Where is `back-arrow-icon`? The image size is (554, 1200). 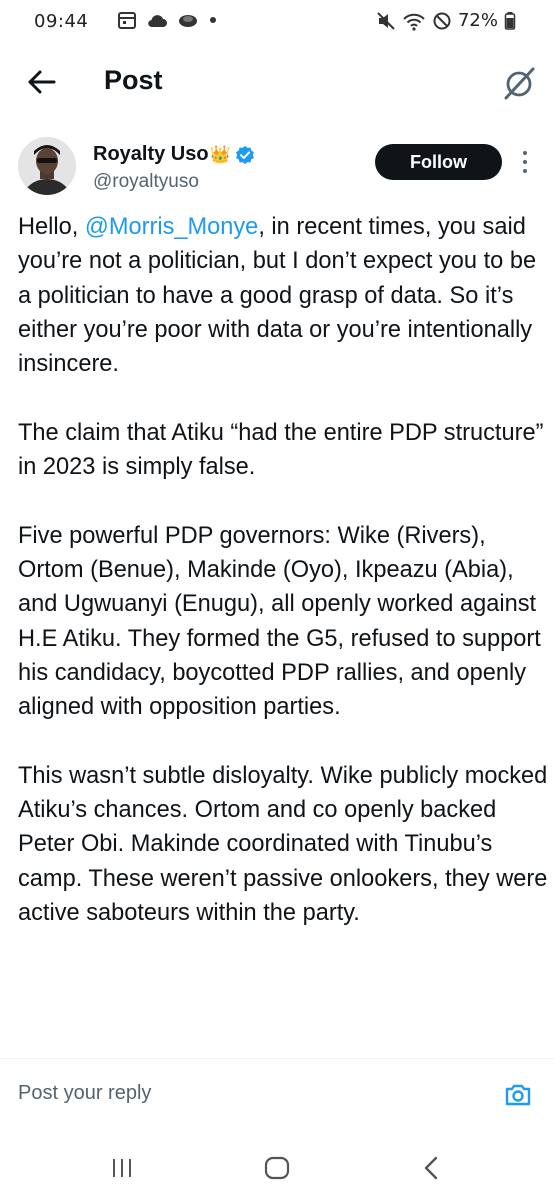 back-arrow-icon is located at coordinates (42, 82).